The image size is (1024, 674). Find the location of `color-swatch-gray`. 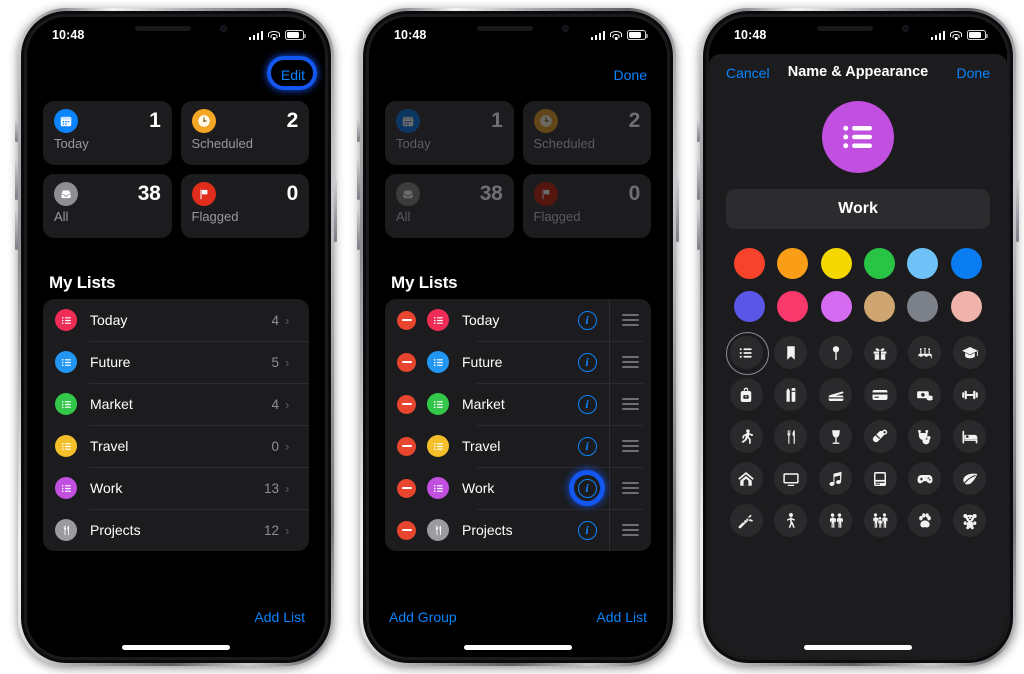

color-swatch-gray is located at coordinates (923, 306).